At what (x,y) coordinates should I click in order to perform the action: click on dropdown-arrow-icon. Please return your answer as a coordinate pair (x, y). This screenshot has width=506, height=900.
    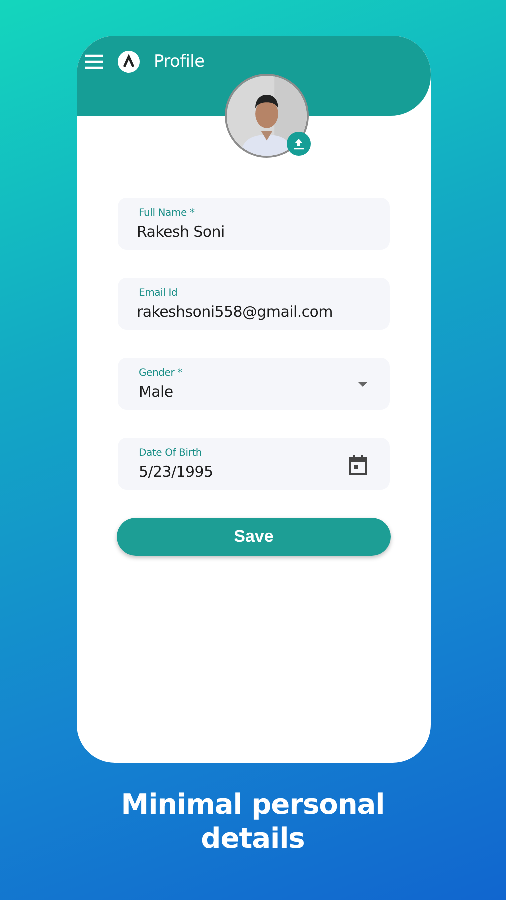
    Looking at the image, I should click on (363, 384).